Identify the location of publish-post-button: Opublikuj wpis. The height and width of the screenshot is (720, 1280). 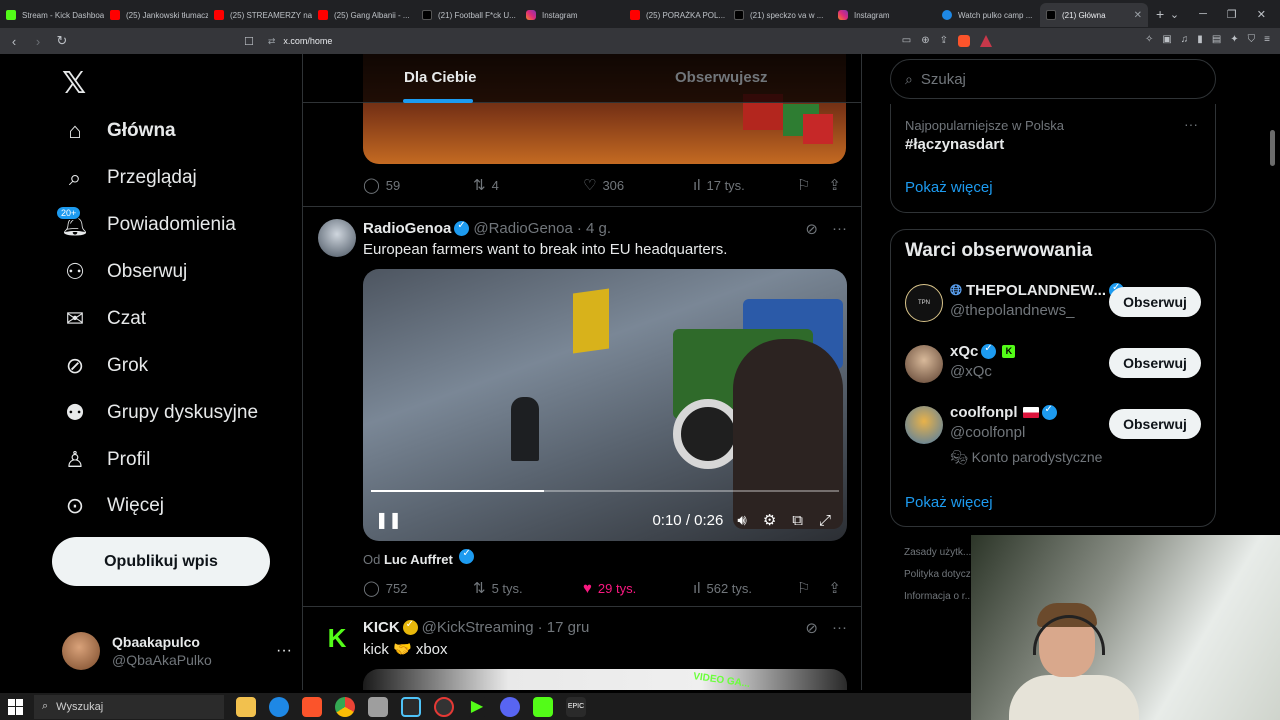
(161, 561).